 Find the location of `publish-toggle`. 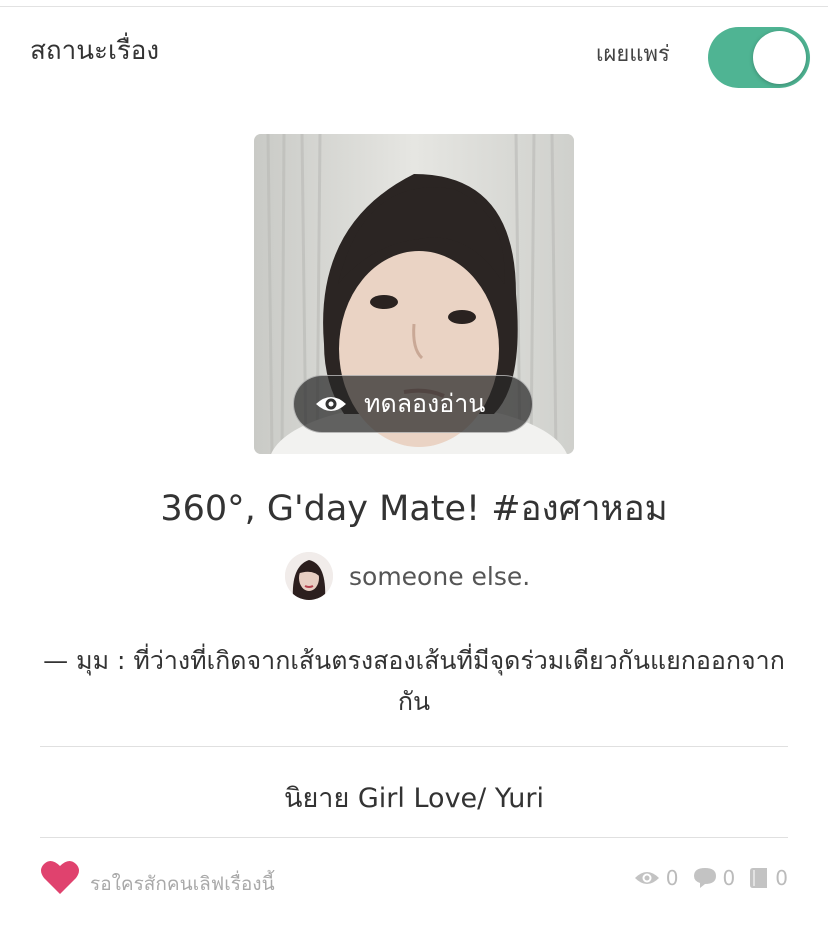

publish-toggle is located at coordinates (759, 57).